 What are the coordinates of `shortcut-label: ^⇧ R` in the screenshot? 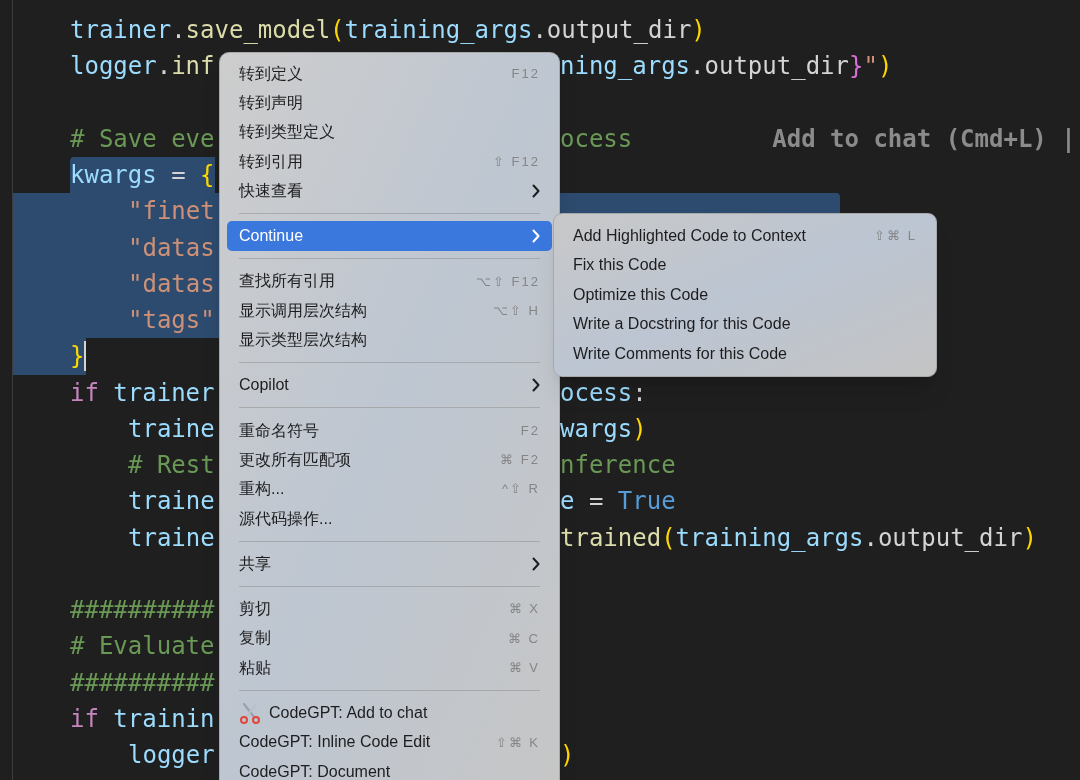 It's located at (520, 489).